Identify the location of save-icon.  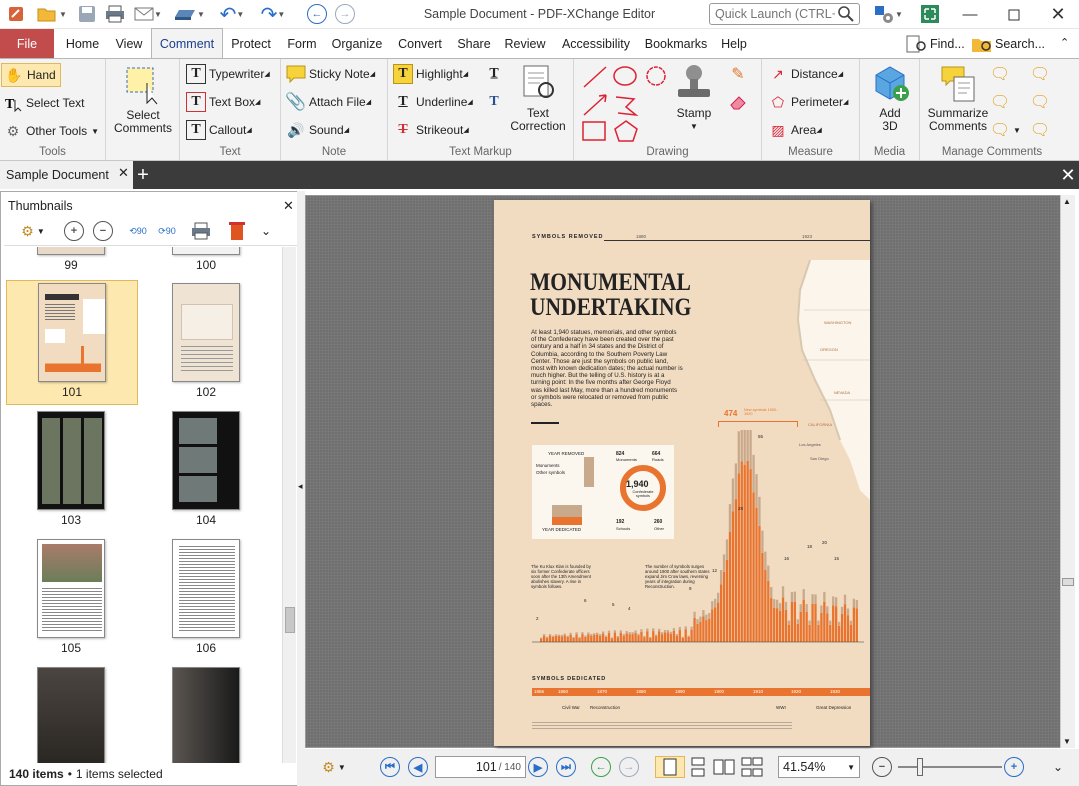
(87, 14).